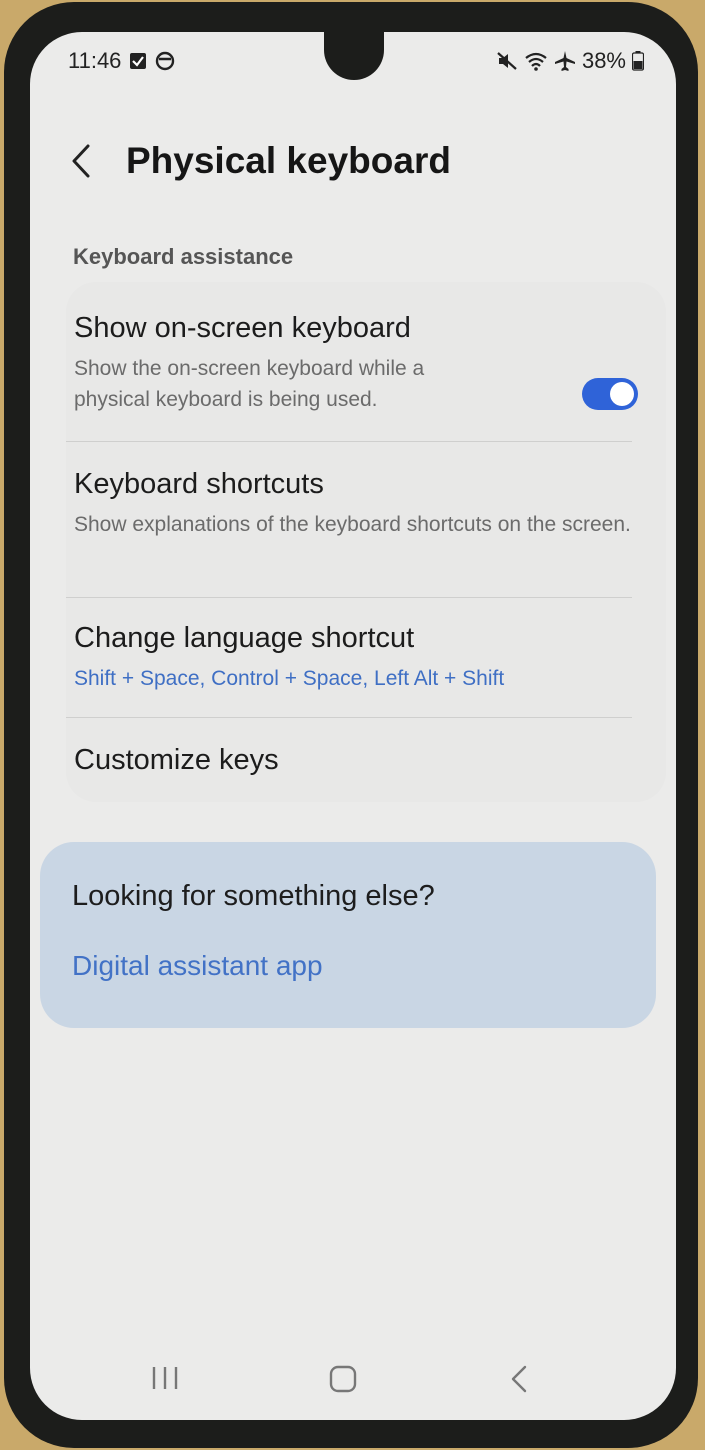  Describe the element at coordinates (199, 484) in the screenshot. I see `setting-title: Keyboard shortcuts` at that location.